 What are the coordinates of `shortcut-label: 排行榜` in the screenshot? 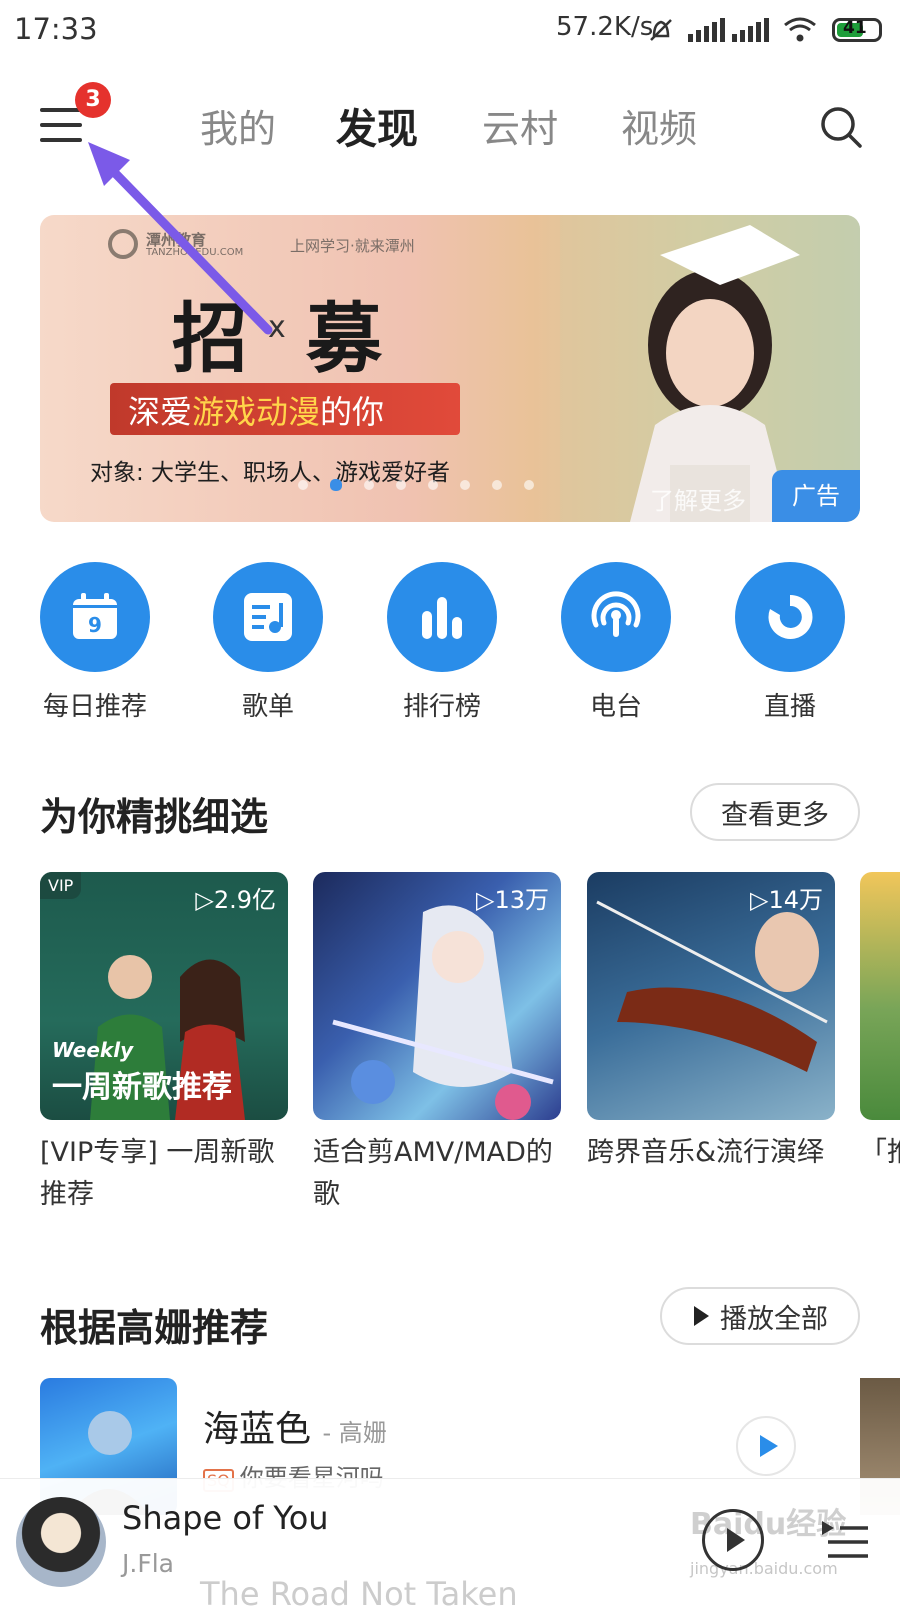 It's located at (441, 707).